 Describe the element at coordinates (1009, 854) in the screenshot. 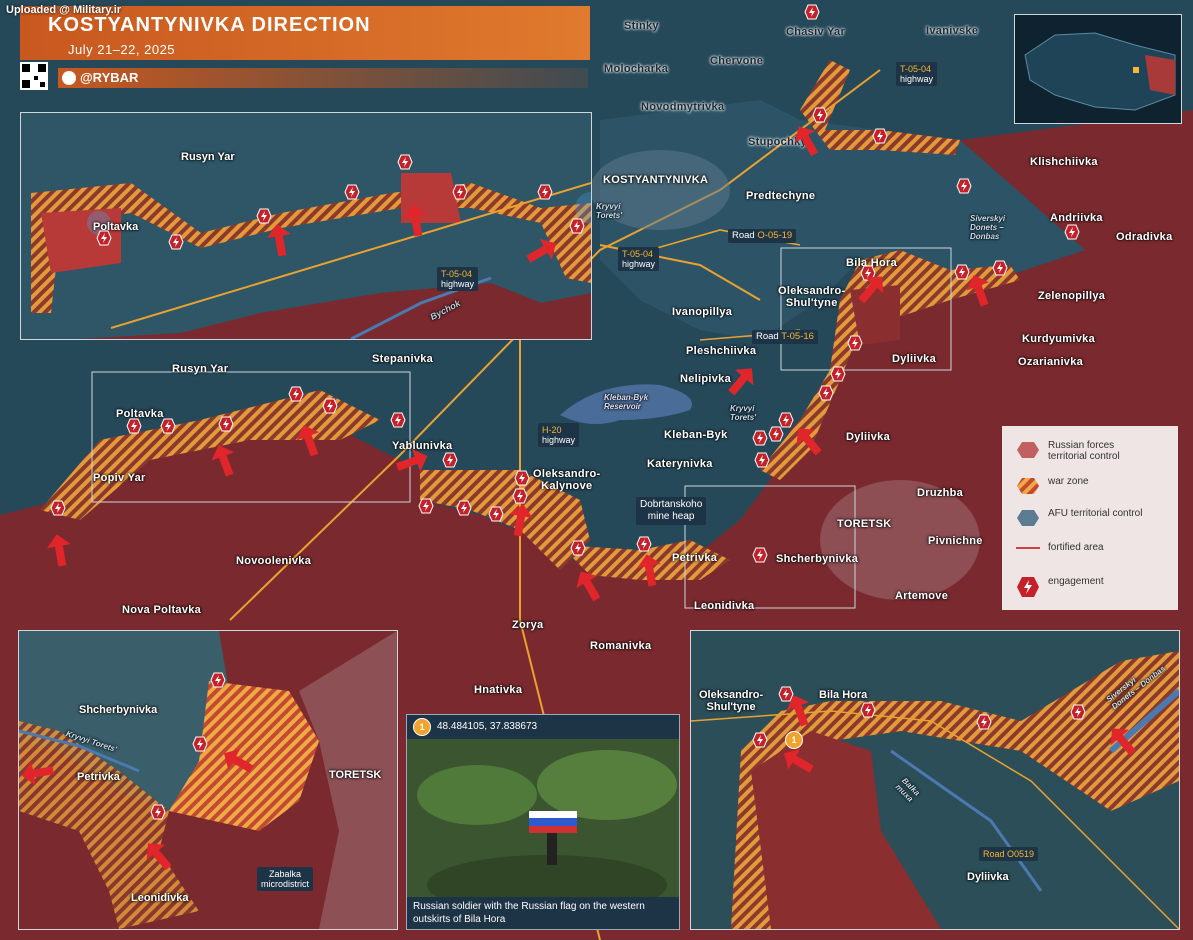

I see `inset-br-road-label: Road O0519` at that location.